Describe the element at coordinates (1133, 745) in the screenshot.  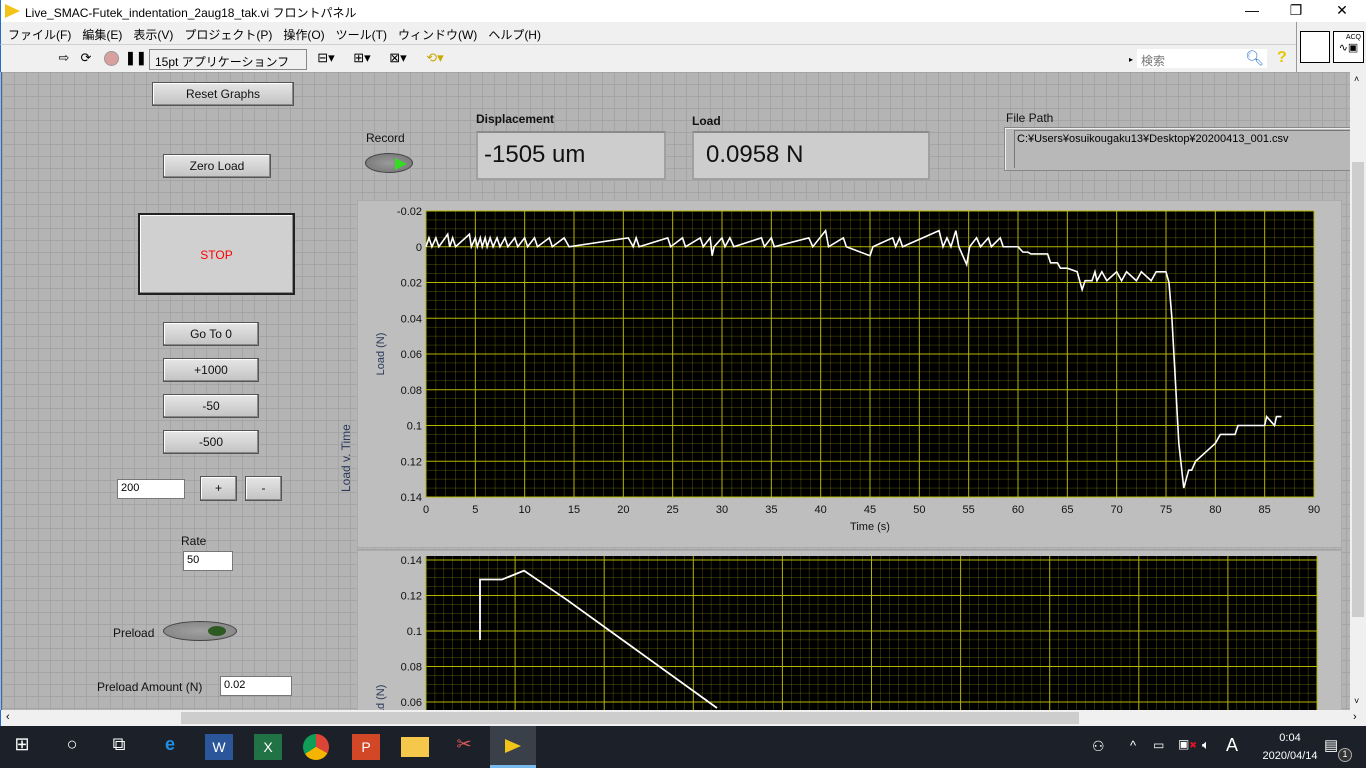
I see `show-hidden-icons: ^` at that location.